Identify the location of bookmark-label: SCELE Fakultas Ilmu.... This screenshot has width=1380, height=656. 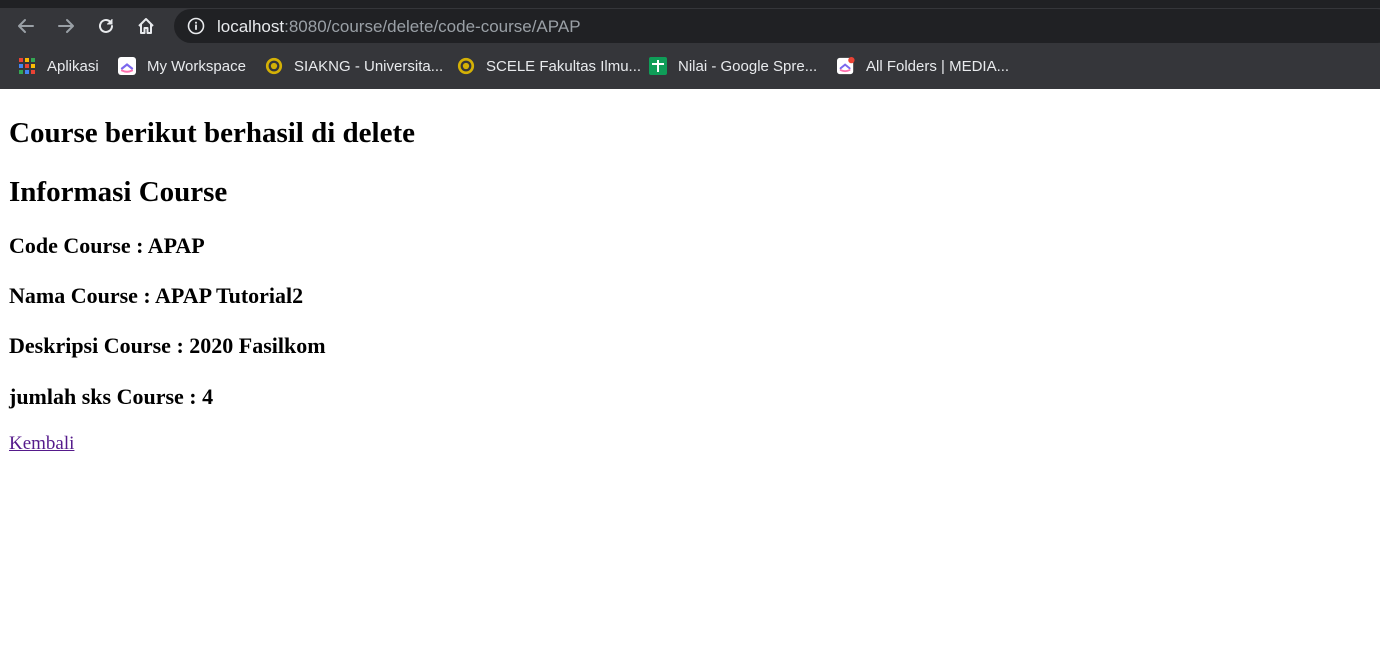
(564, 66).